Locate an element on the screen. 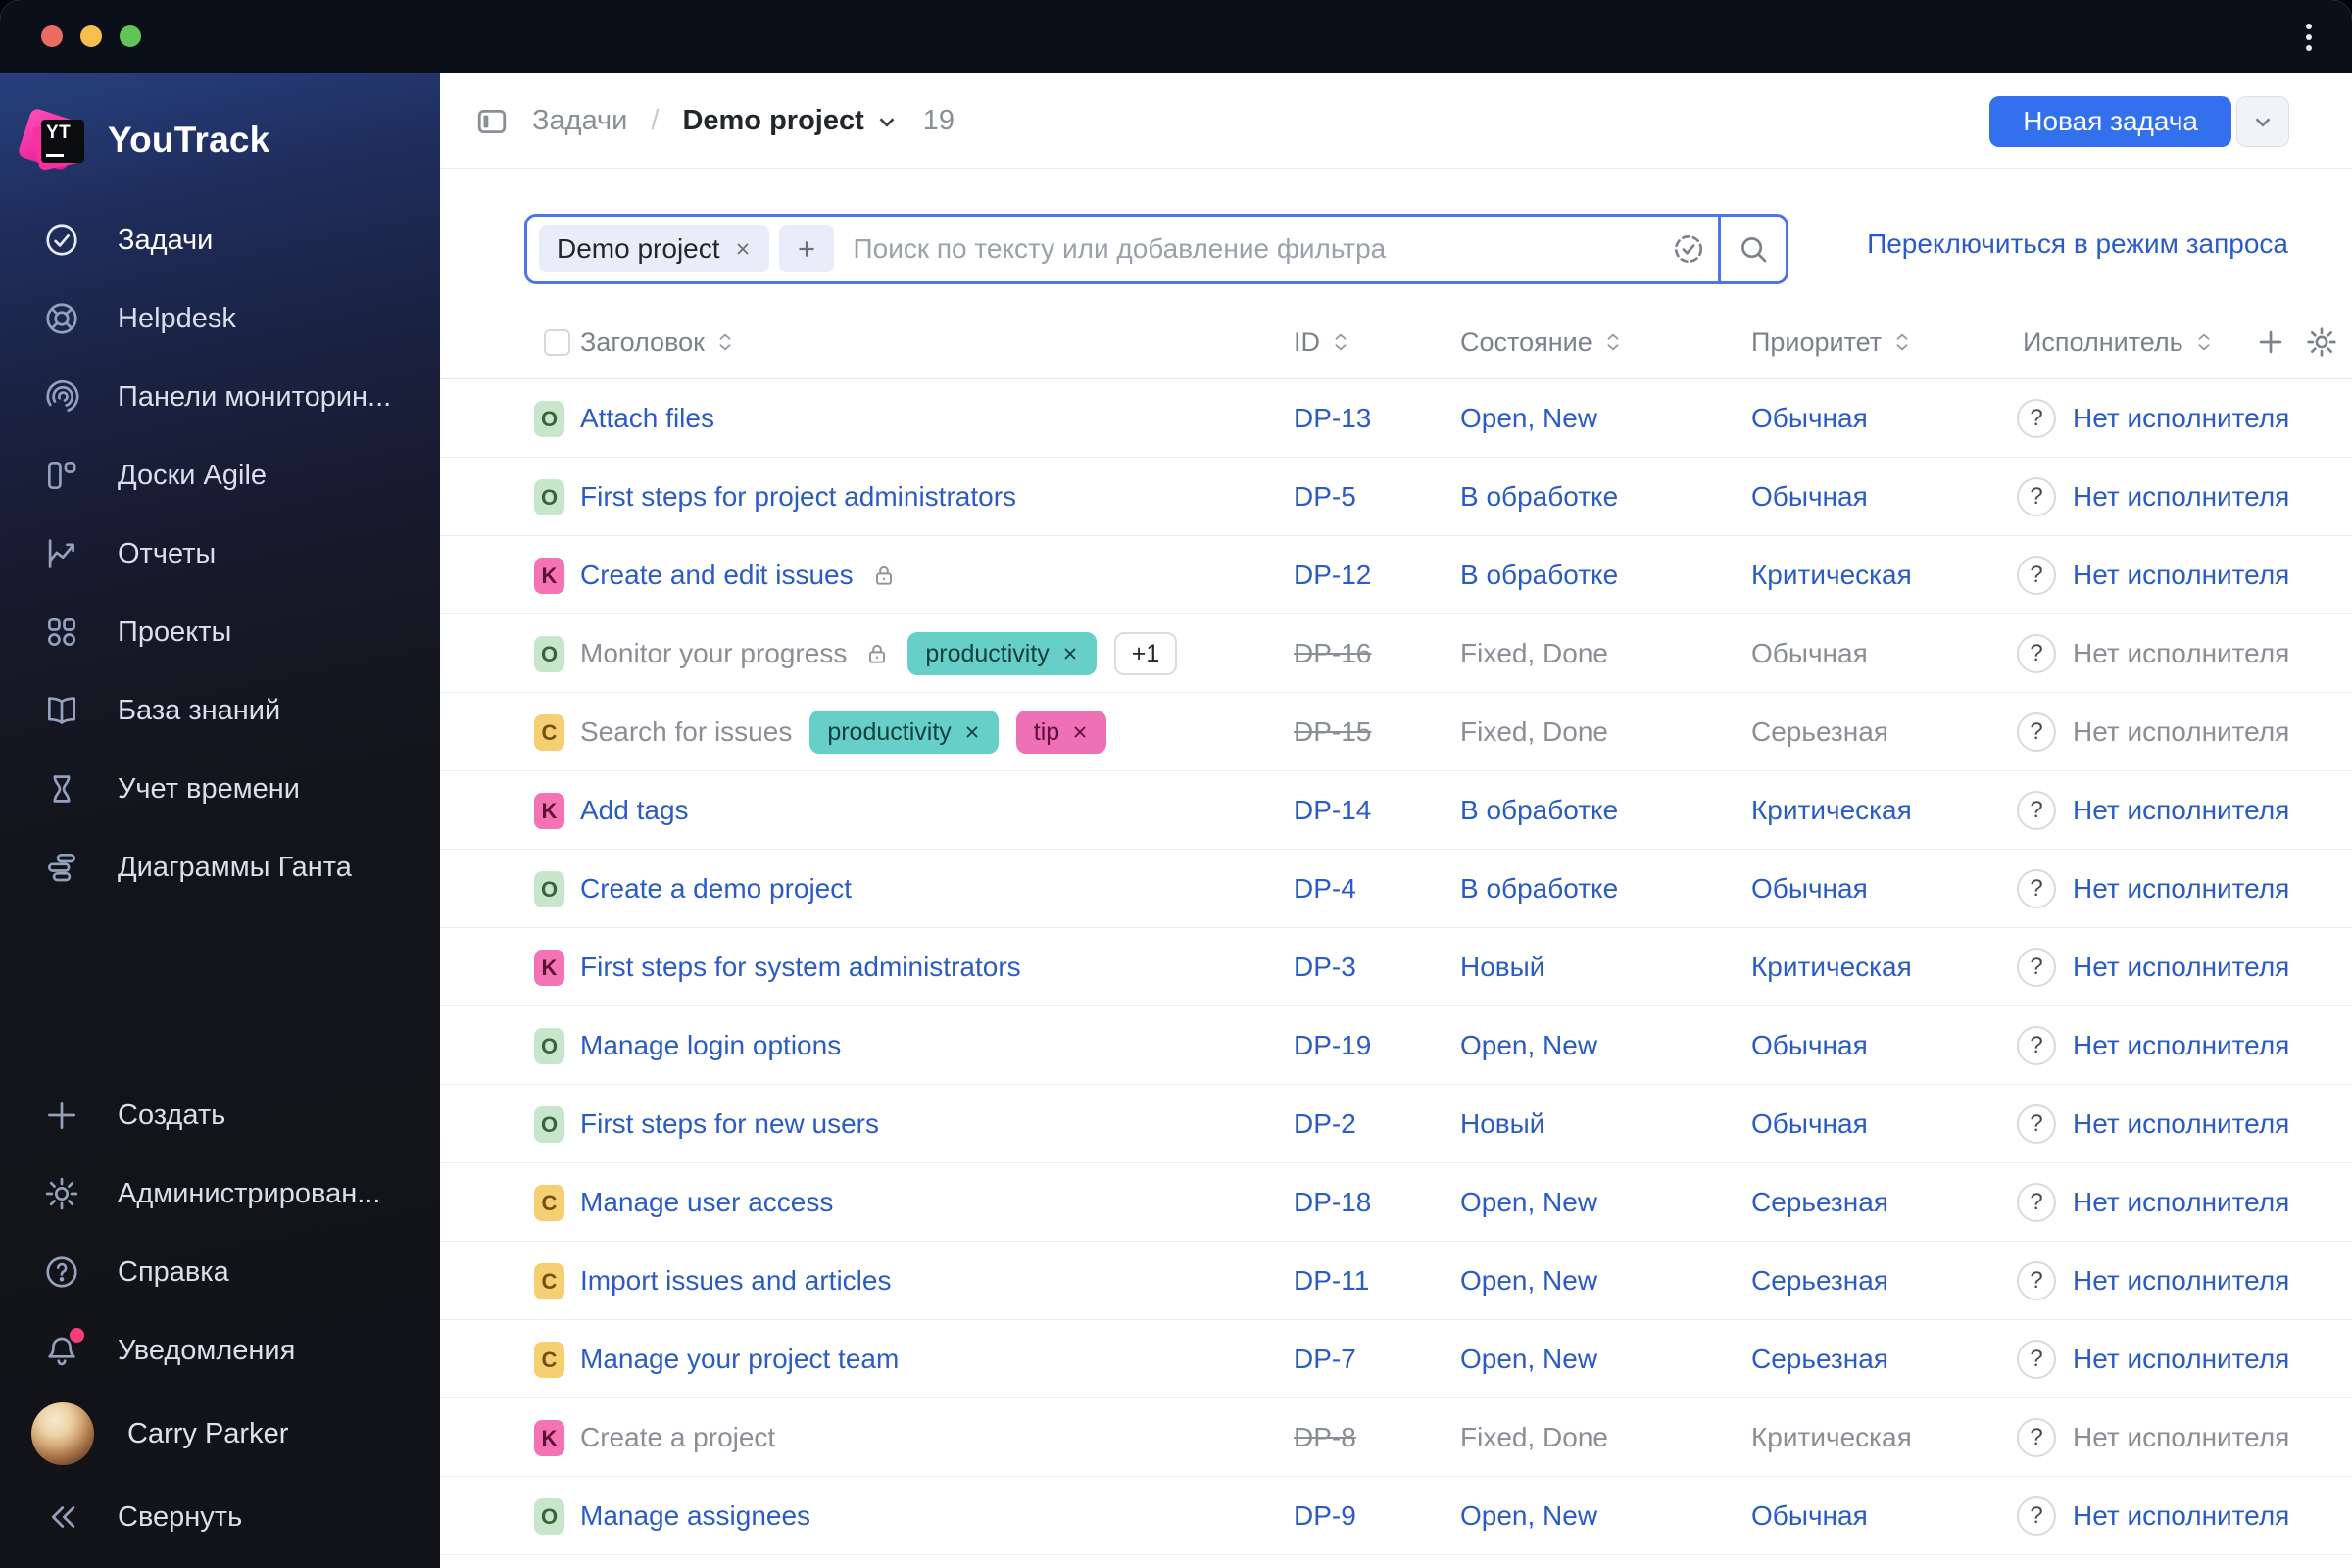 The image size is (2352, 1568). issue-title-link: Search for issues is located at coordinates (686, 732).